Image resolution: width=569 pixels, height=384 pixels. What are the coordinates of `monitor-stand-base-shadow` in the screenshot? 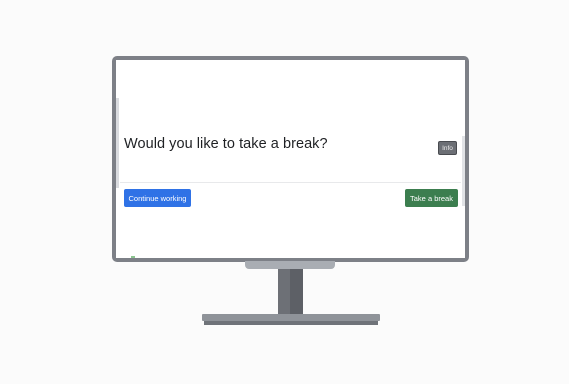 It's located at (291, 323).